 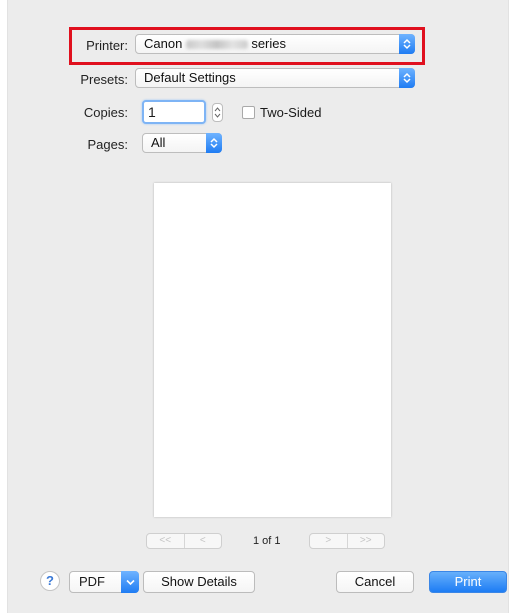 What do you see at coordinates (92, 581) in the screenshot?
I see `pdf-label: PDF` at bounding box center [92, 581].